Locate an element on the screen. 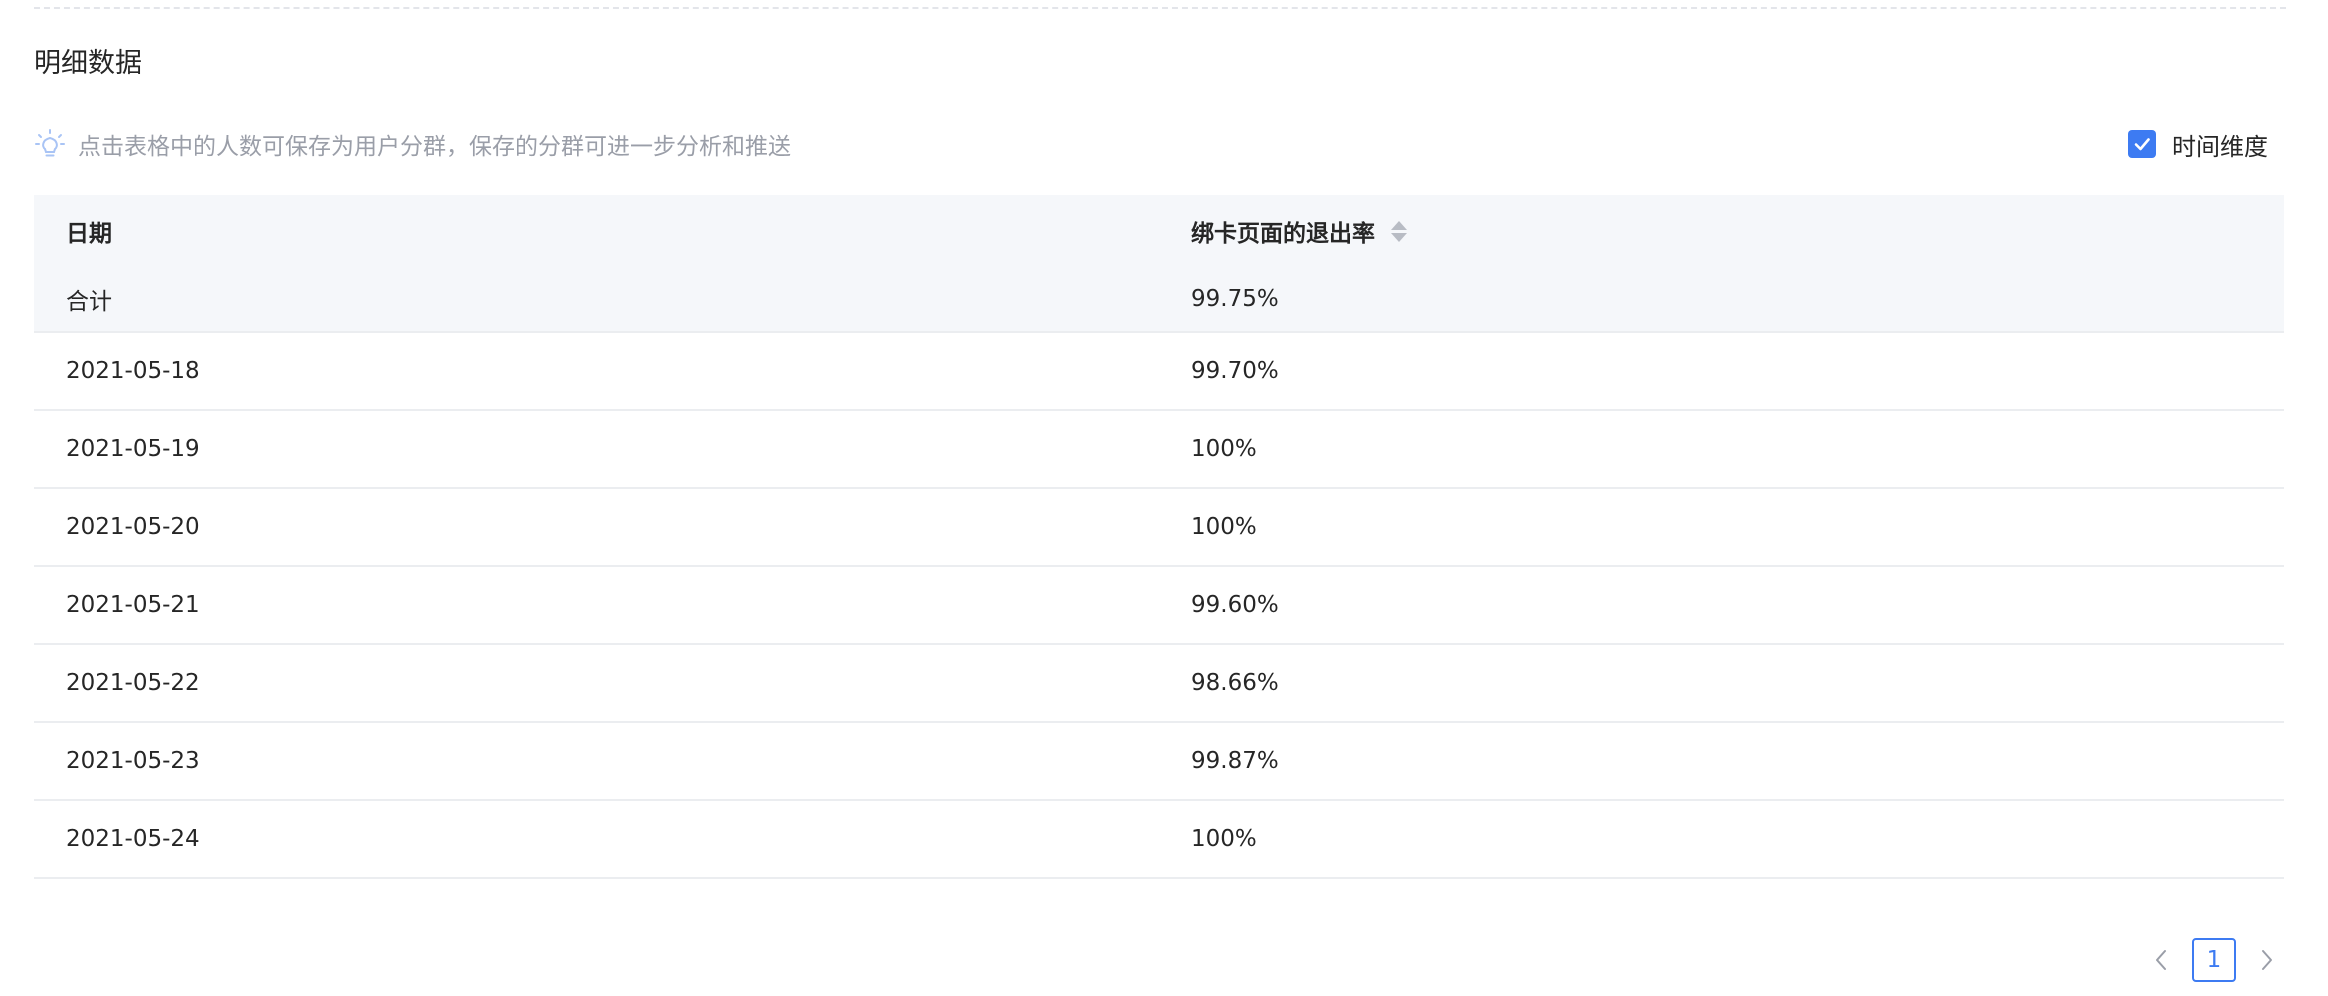 This screenshot has width=2328, height=996. time-dimension-toggle: 时间维度 is located at coordinates (2198, 144).